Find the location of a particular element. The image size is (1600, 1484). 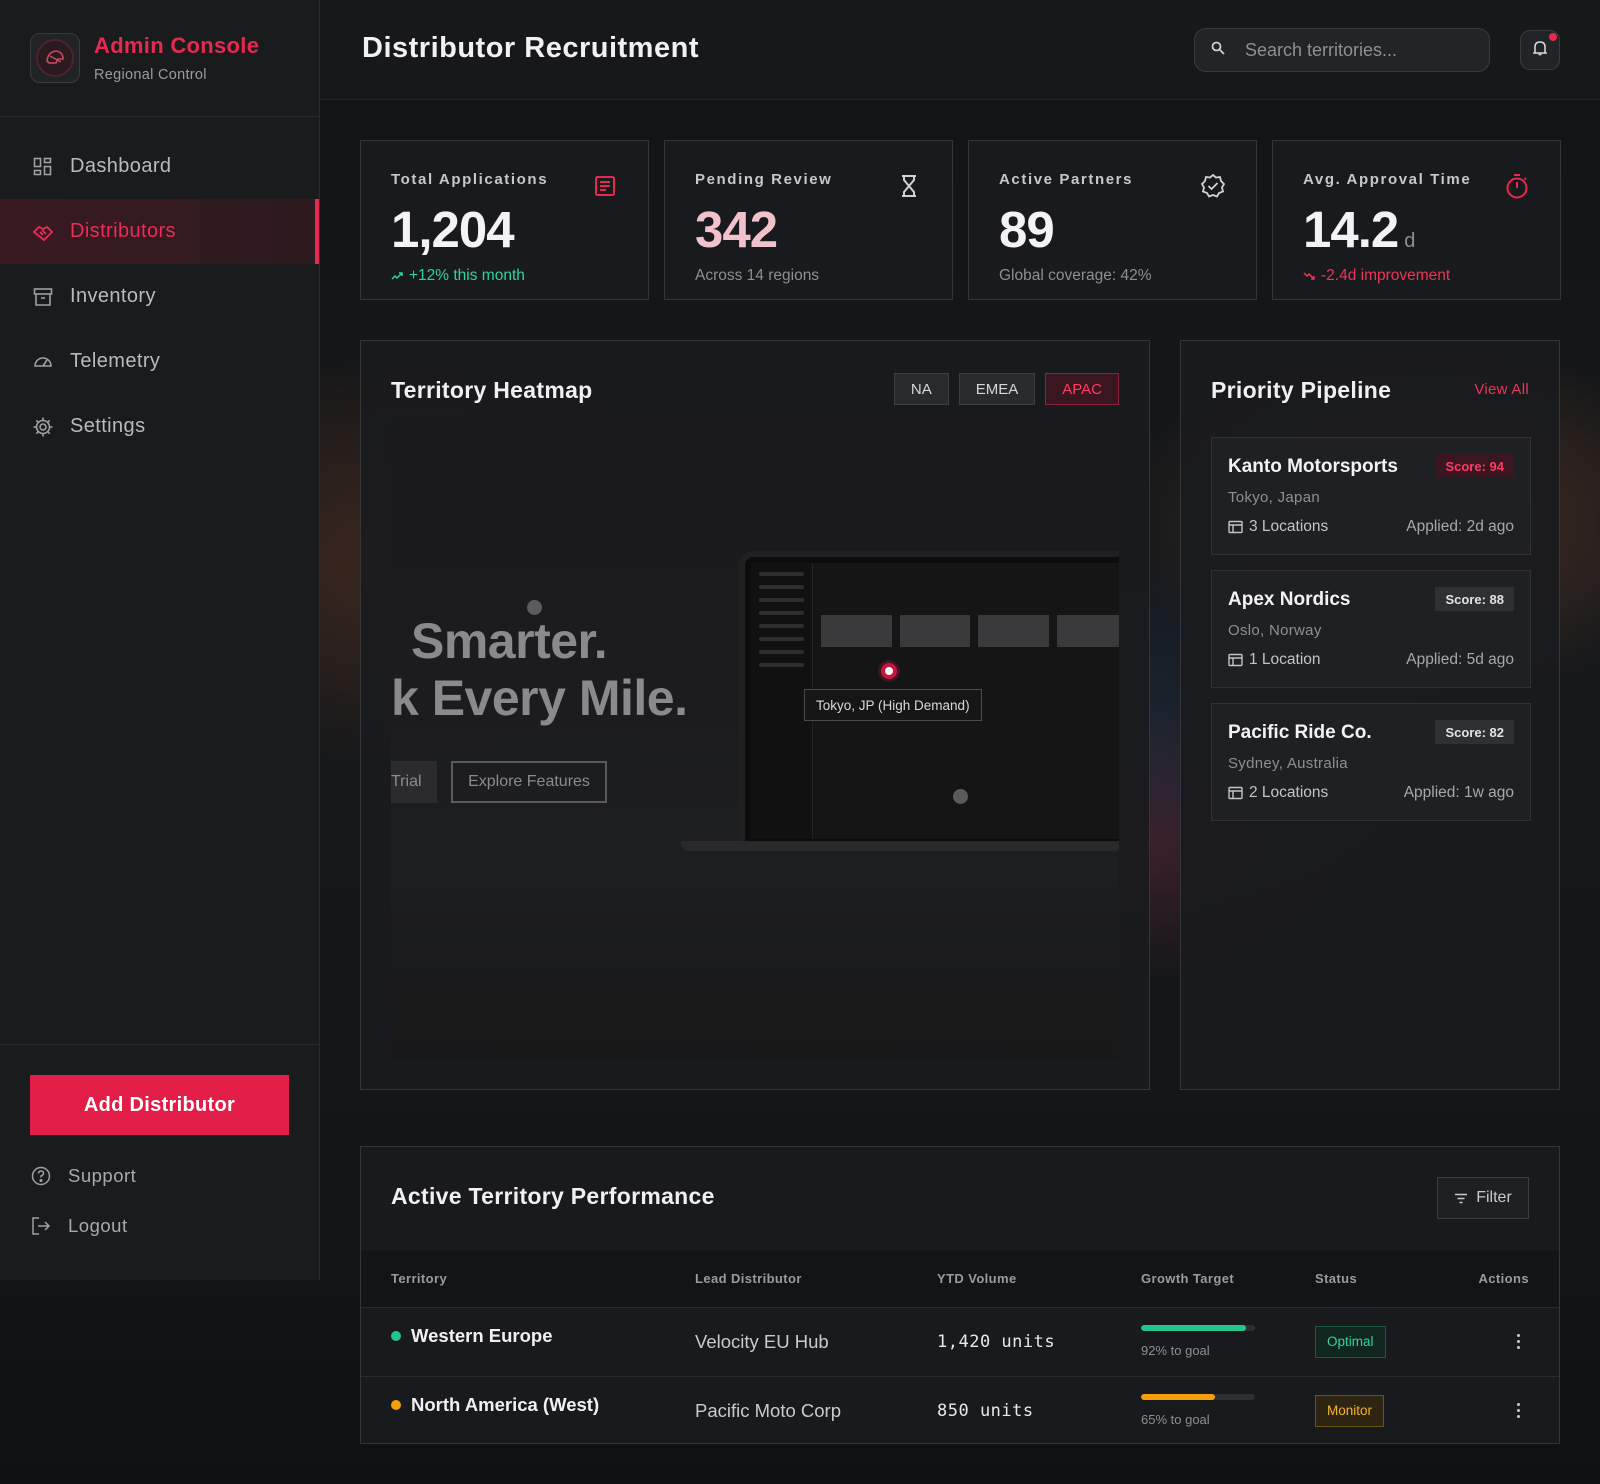

stat-trend: +12% this month is located at coordinates (504, 276).